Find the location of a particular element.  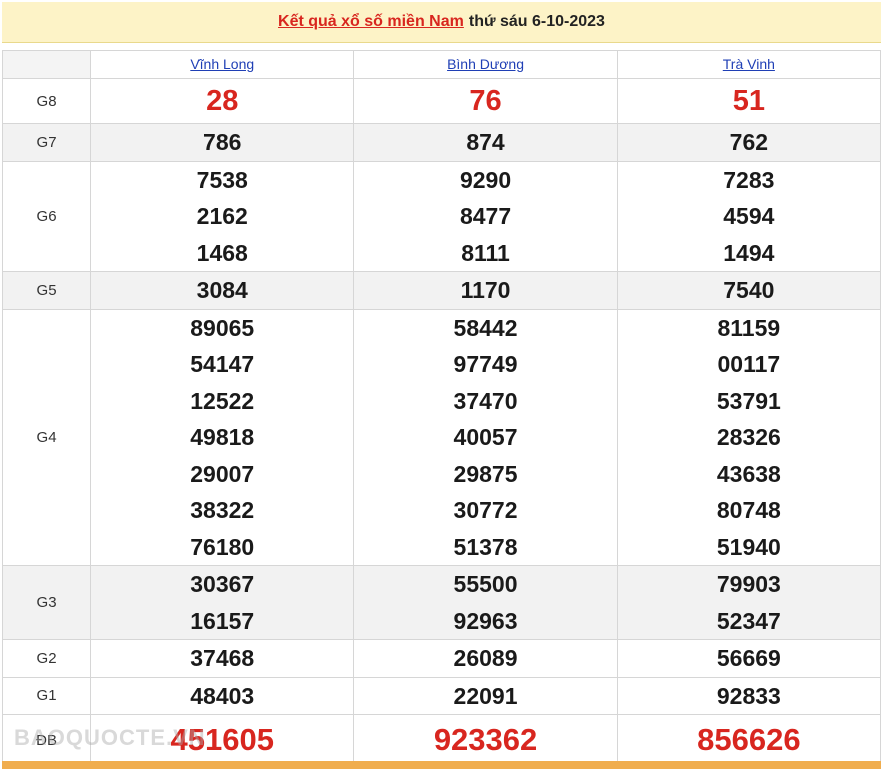

prize-number: 51 is located at coordinates (748, 100).